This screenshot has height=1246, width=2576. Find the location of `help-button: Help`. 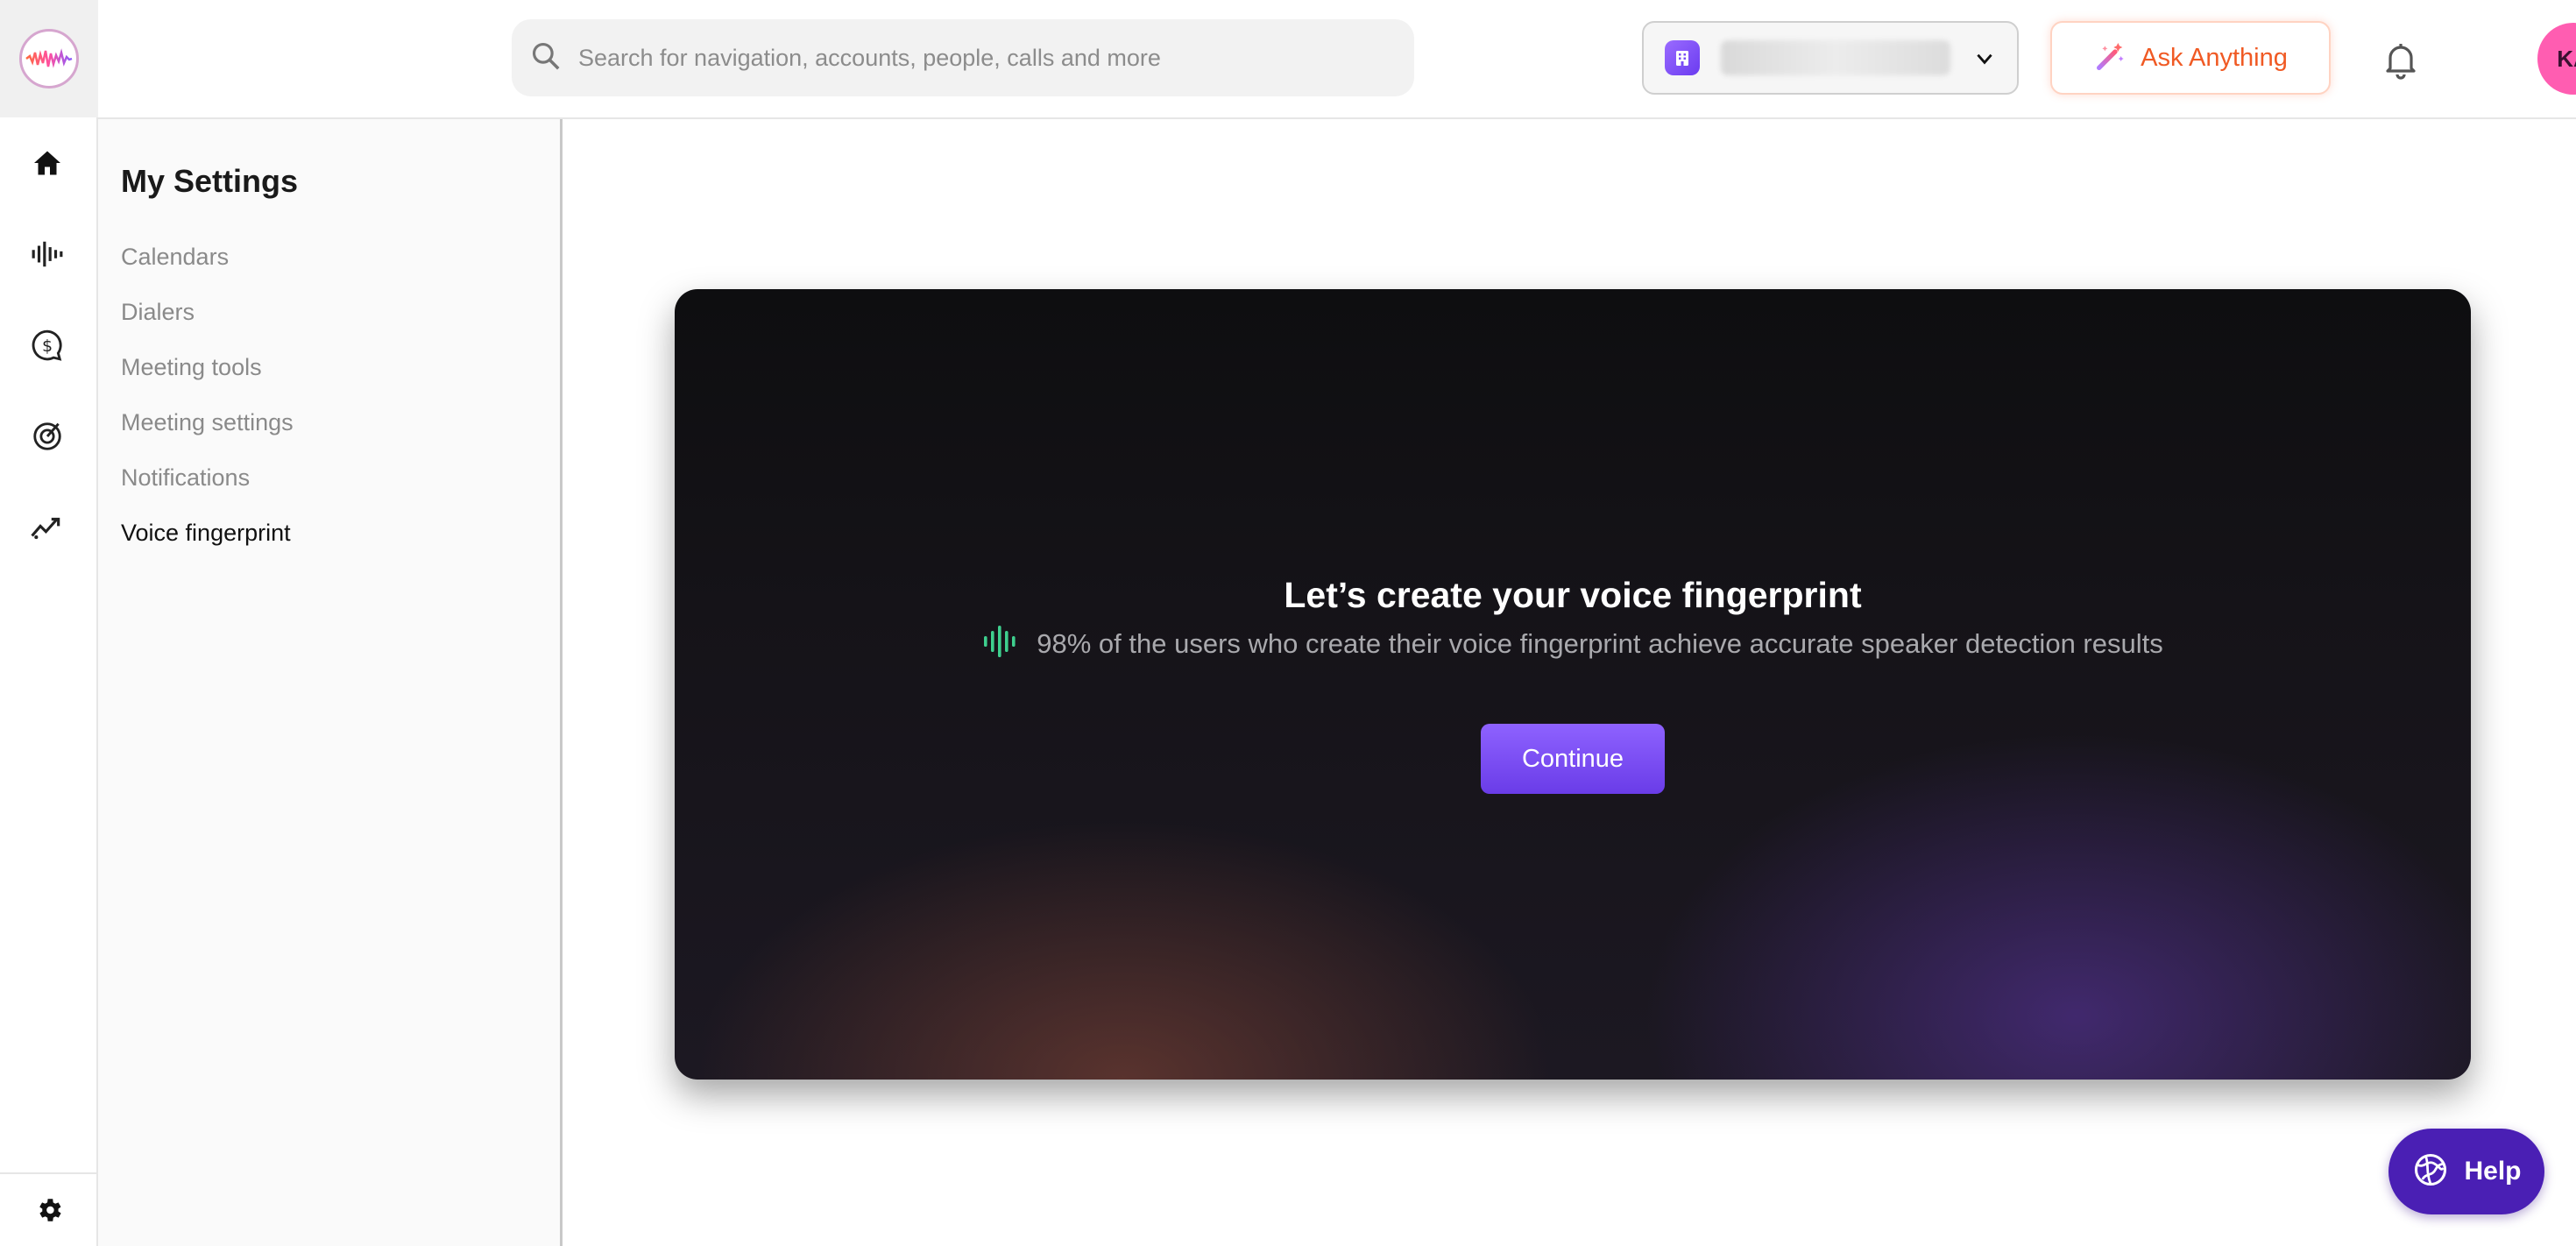

help-button: Help is located at coordinates (2466, 1171).